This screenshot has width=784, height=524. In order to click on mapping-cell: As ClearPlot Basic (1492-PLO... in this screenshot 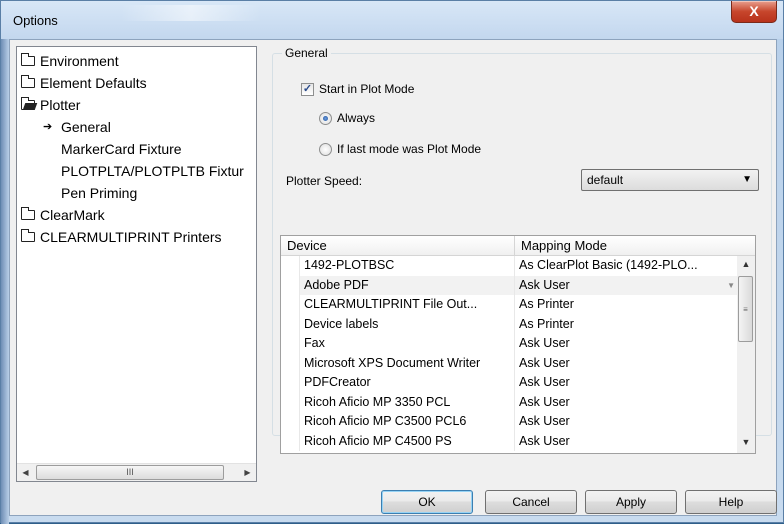, I will do `click(627, 266)`.